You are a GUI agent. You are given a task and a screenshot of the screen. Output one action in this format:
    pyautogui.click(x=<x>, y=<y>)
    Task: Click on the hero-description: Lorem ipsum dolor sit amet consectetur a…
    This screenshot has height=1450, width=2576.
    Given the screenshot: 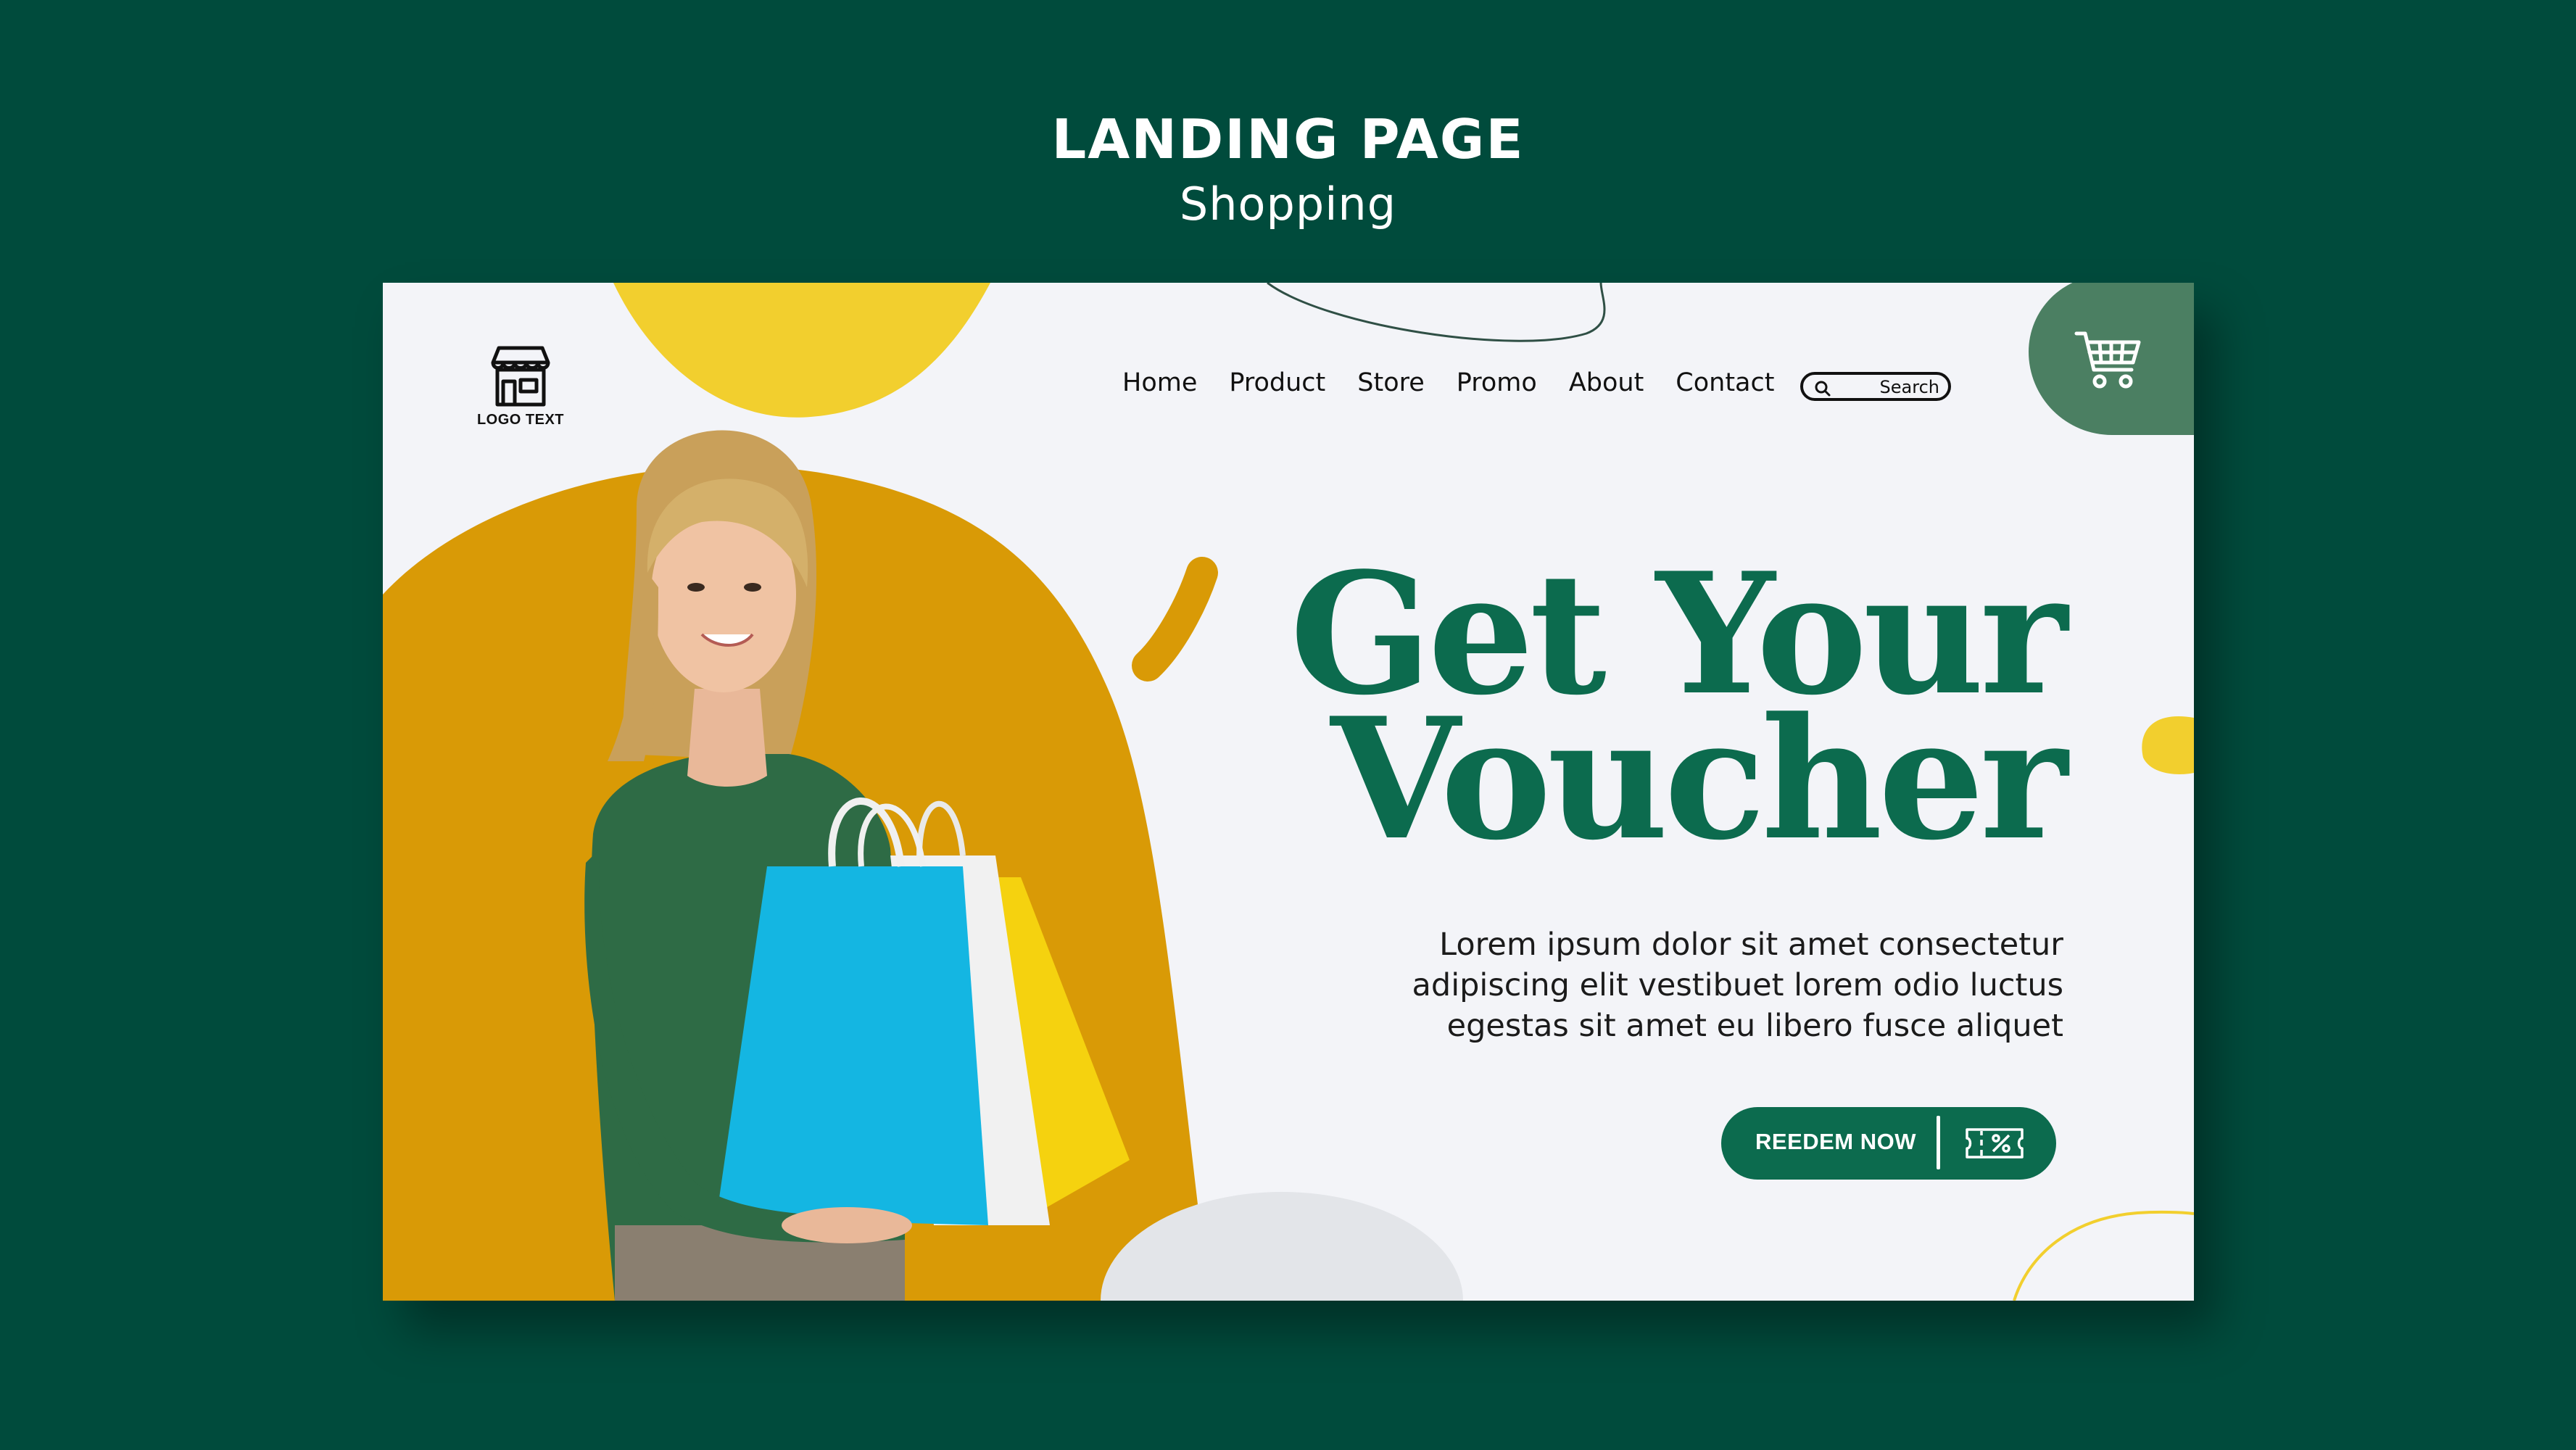 What is the action you would take?
    pyautogui.click(x=1700, y=985)
    